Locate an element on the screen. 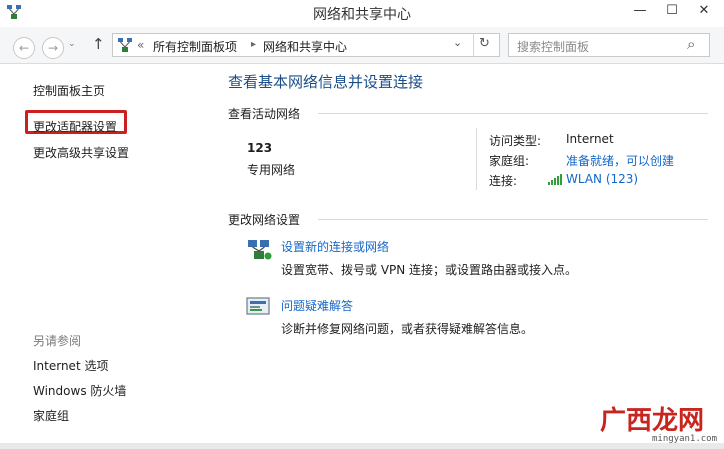 This screenshot has width=724, height=449. close-button: ✕ is located at coordinates (704, 11).